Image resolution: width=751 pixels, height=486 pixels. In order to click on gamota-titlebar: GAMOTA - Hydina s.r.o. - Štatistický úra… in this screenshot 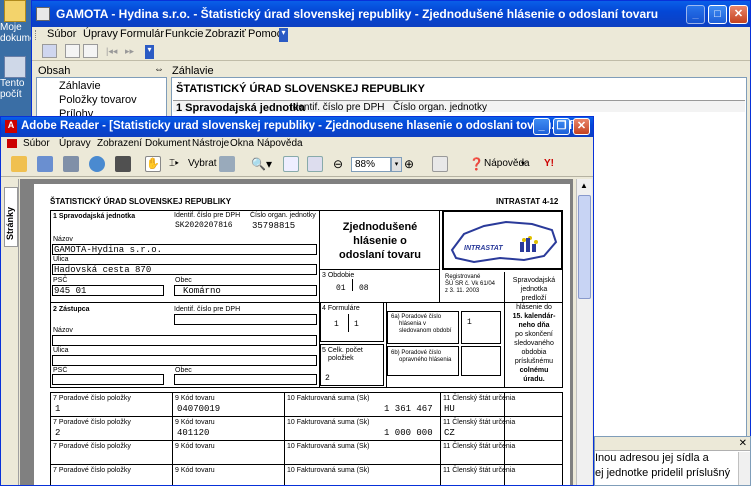, I will do `click(391, 14)`.